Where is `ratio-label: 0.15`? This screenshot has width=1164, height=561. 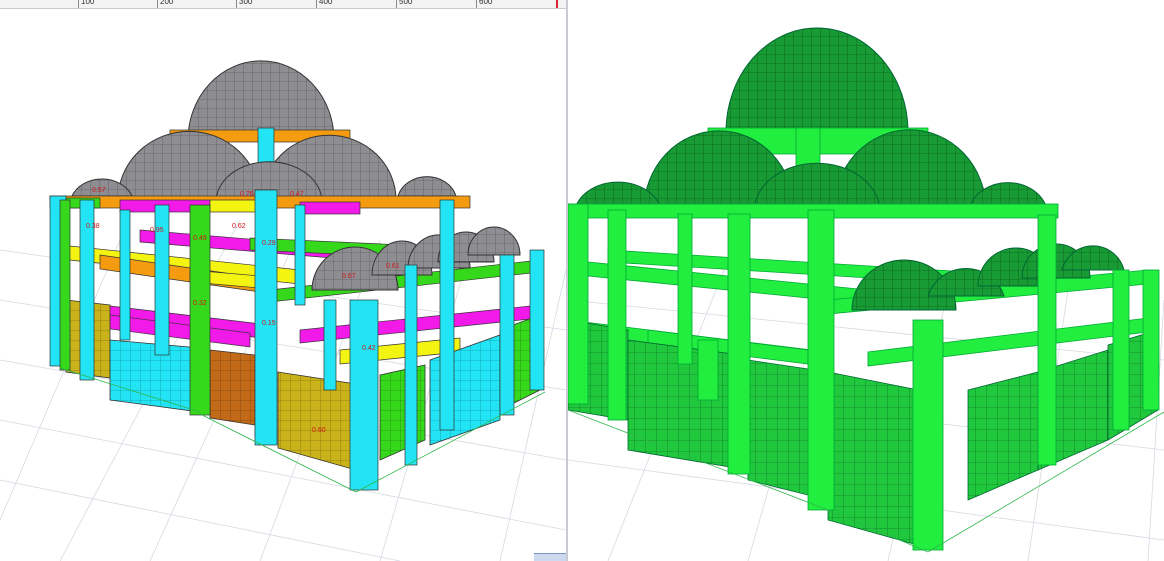 ratio-label: 0.15 is located at coordinates (269, 323).